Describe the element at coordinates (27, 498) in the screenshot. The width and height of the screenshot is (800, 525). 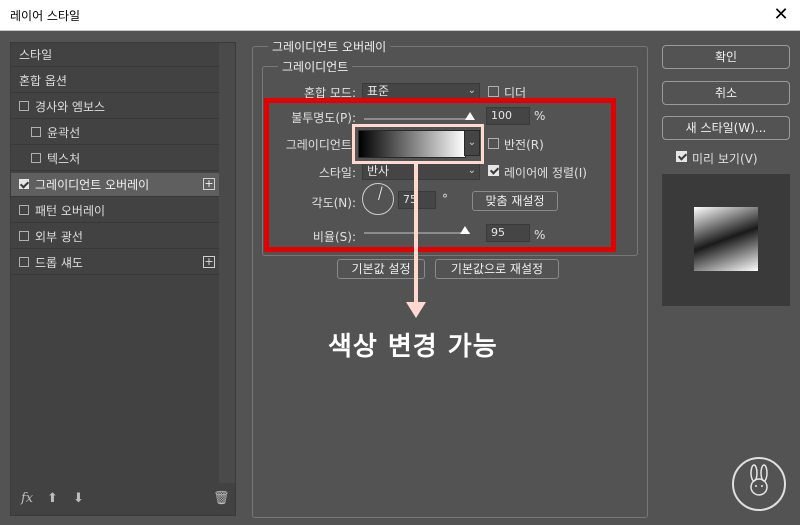
I see `fx-icon: fx` at that location.